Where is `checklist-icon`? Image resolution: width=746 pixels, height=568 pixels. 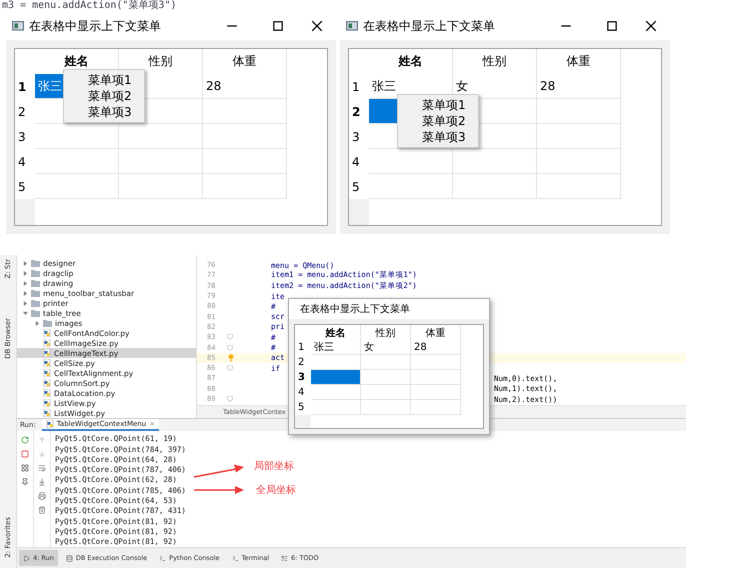 checklist-icon is located at coordinates (284, 558).